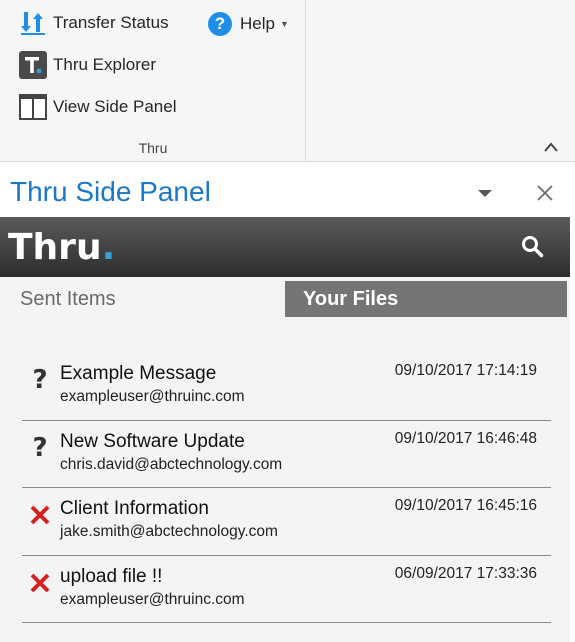 The image size is (575, 642). What do you see at coordinates (33, 107) in the screenshot?
I see `side-panel-icon` at bounding box center [33, 107].